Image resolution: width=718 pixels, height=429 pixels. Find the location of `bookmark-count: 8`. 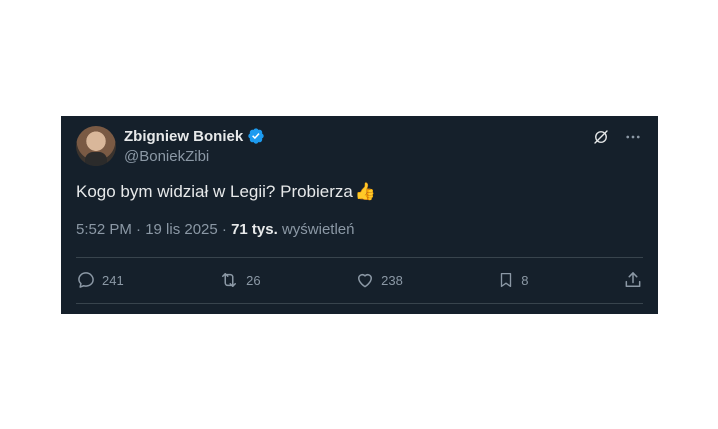

bookmark-count: 8 is located at coordinates (525, 280).